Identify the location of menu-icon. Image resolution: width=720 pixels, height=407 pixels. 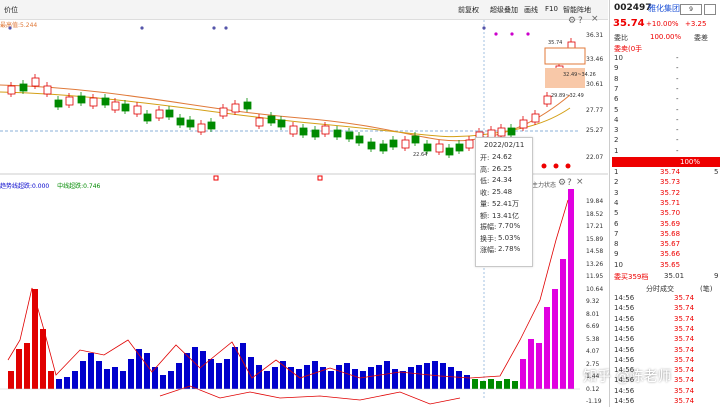
(710, 9).